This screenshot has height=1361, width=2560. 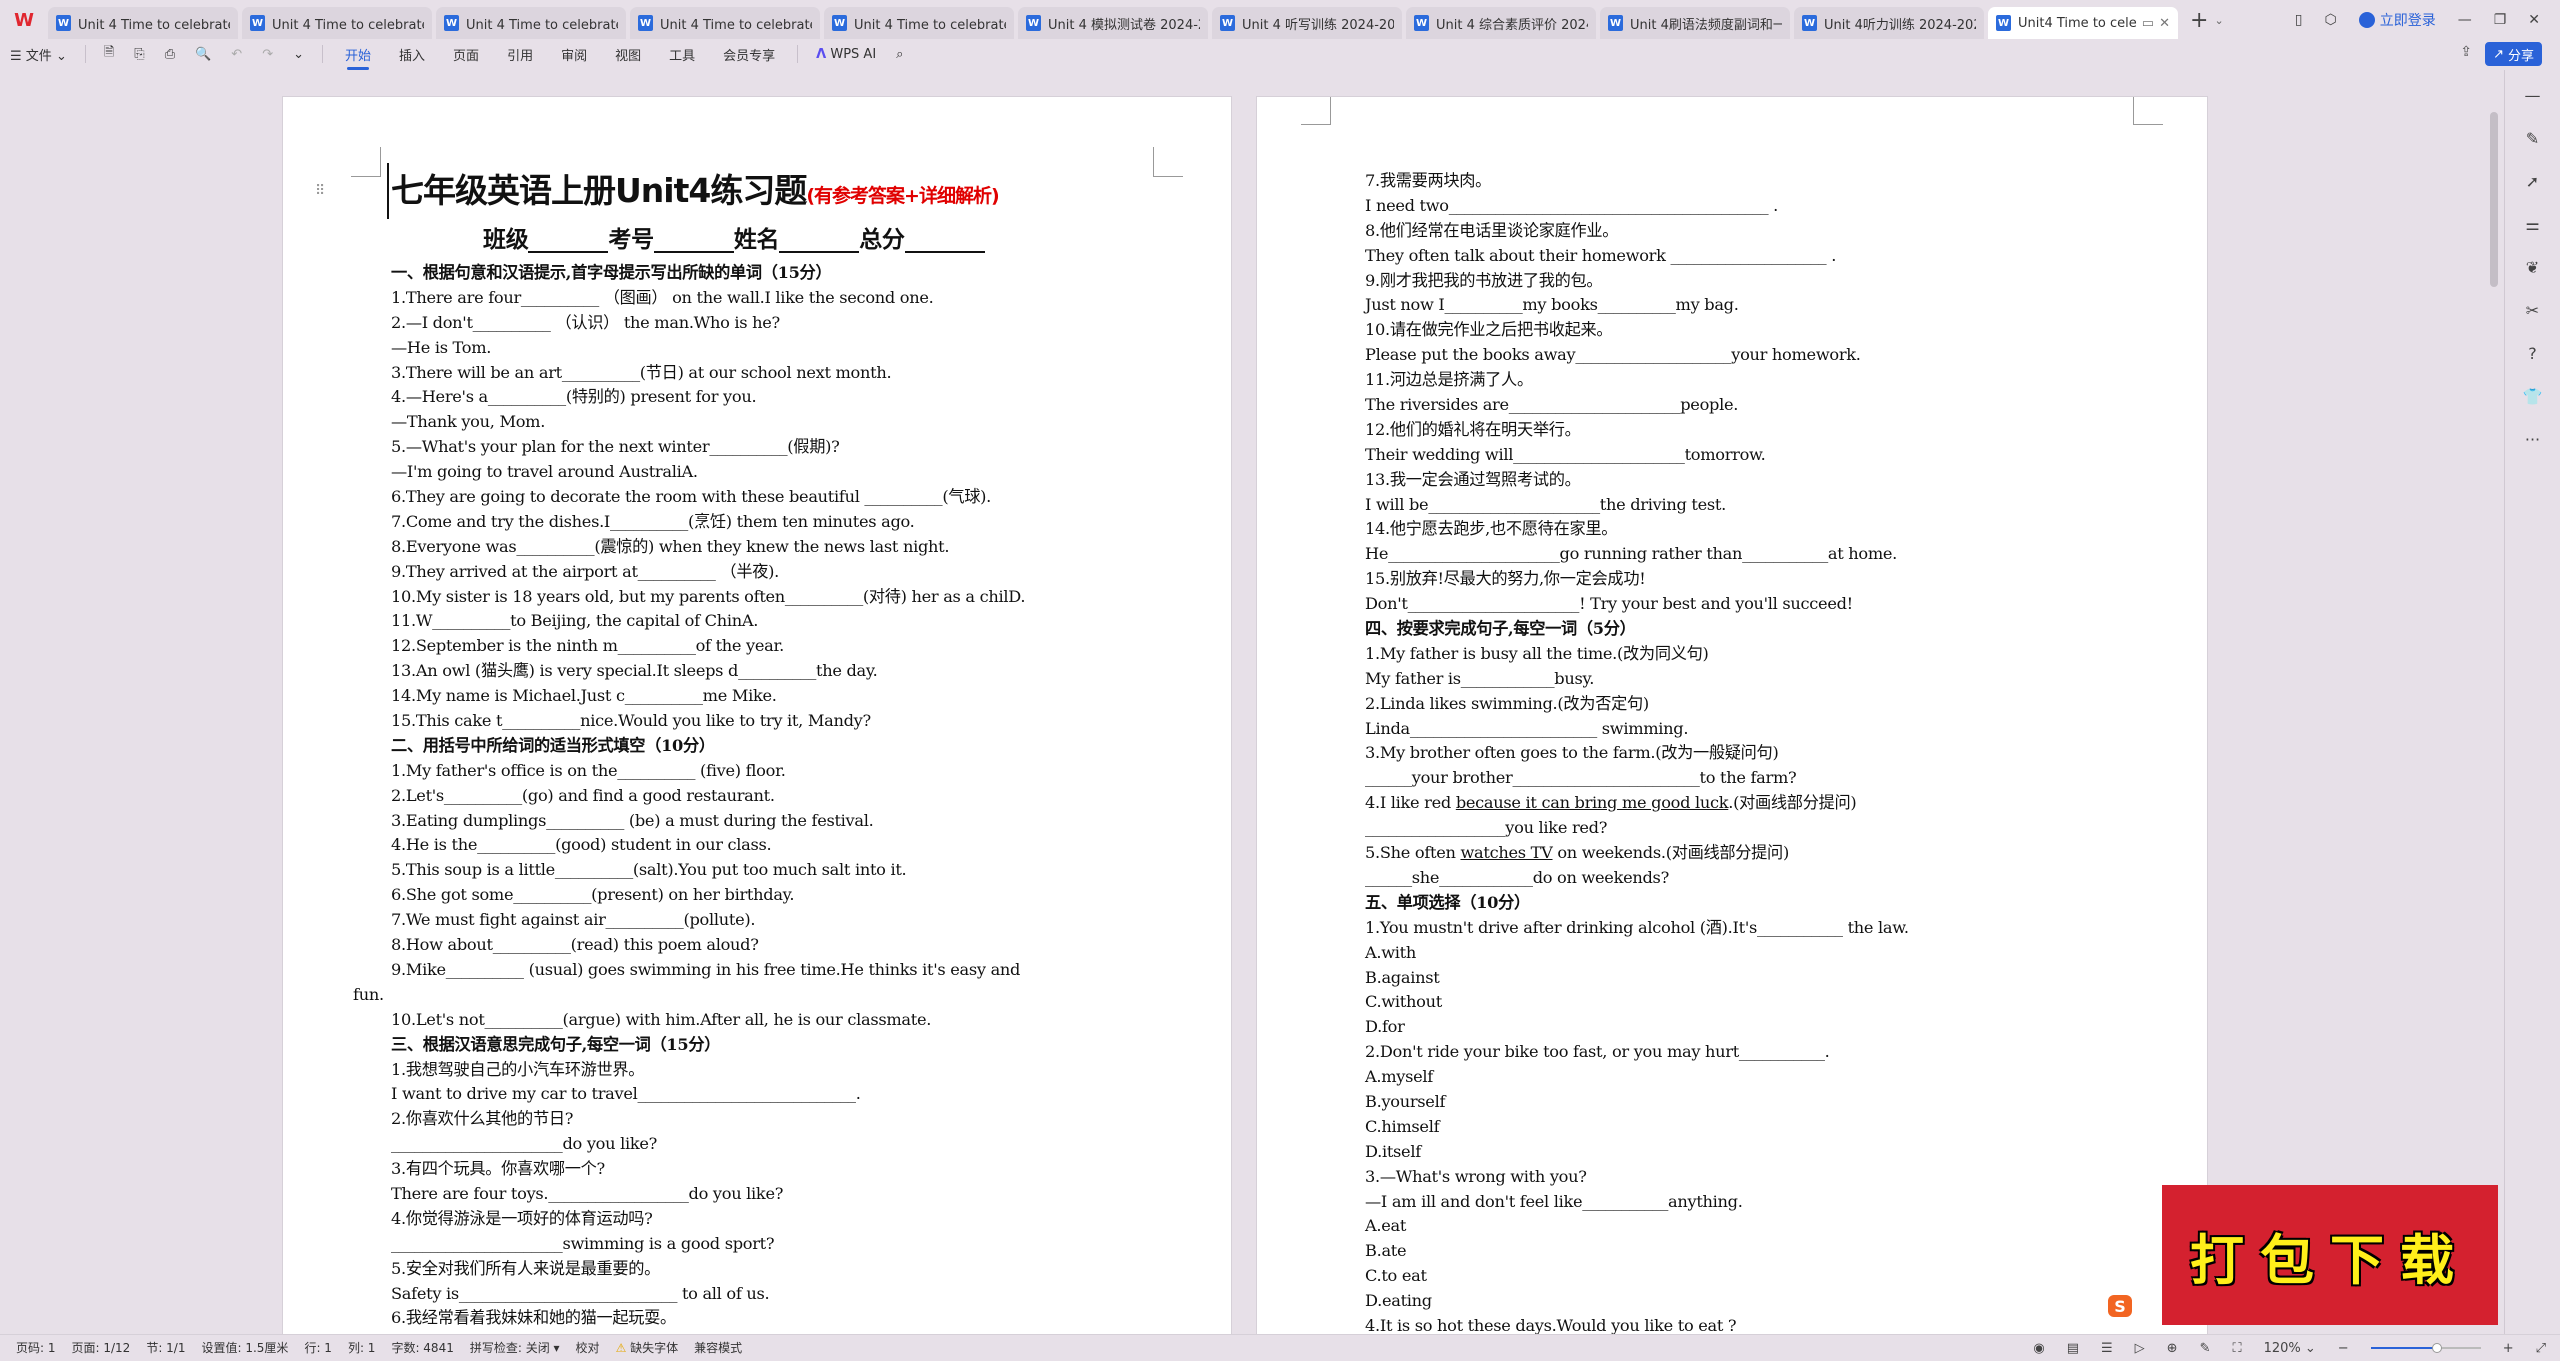 What do you see at coordinates (2437, 1348) in the screenshot?
I see `zoom-slider-knob` at bounding box center [2437, 1348].